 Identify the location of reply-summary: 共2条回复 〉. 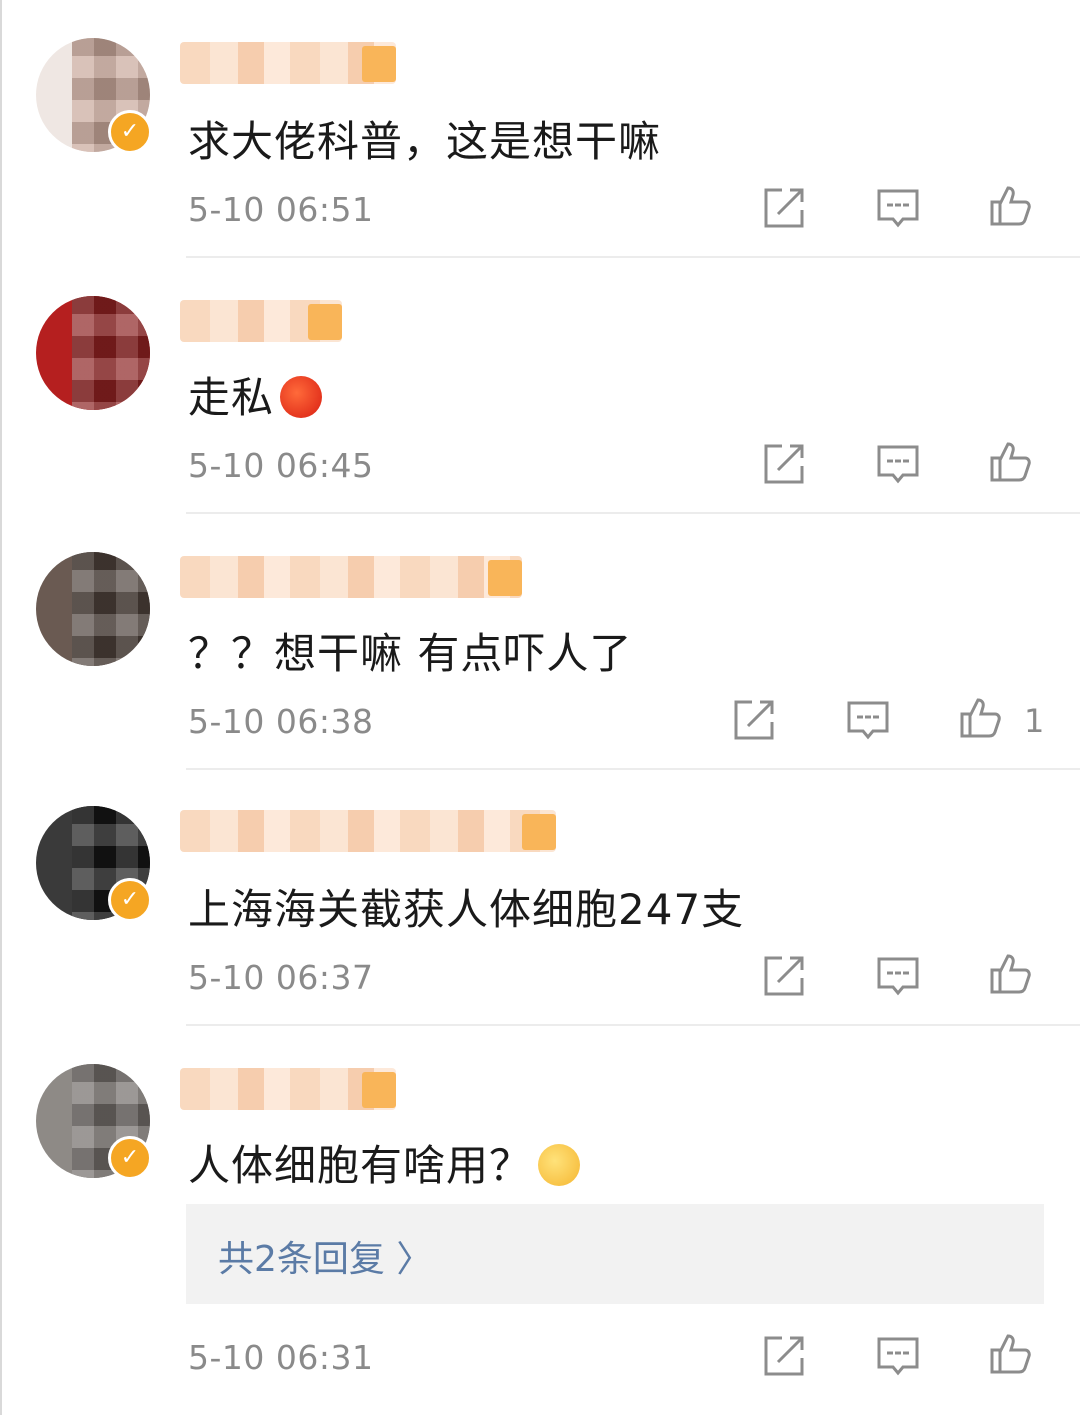
(615, 1254).